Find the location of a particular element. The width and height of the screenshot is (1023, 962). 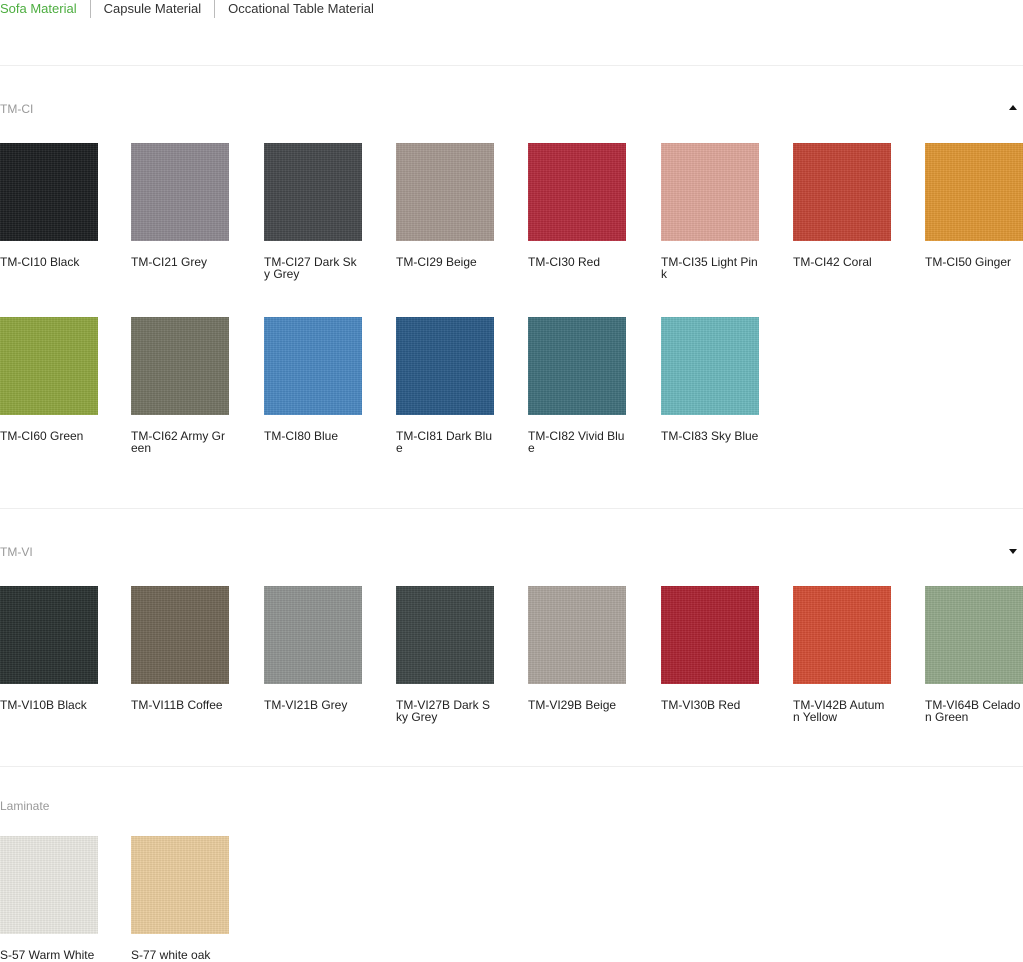

swatch-item: TM-CI83 Sky Blue is located at coordinates (710, 379).